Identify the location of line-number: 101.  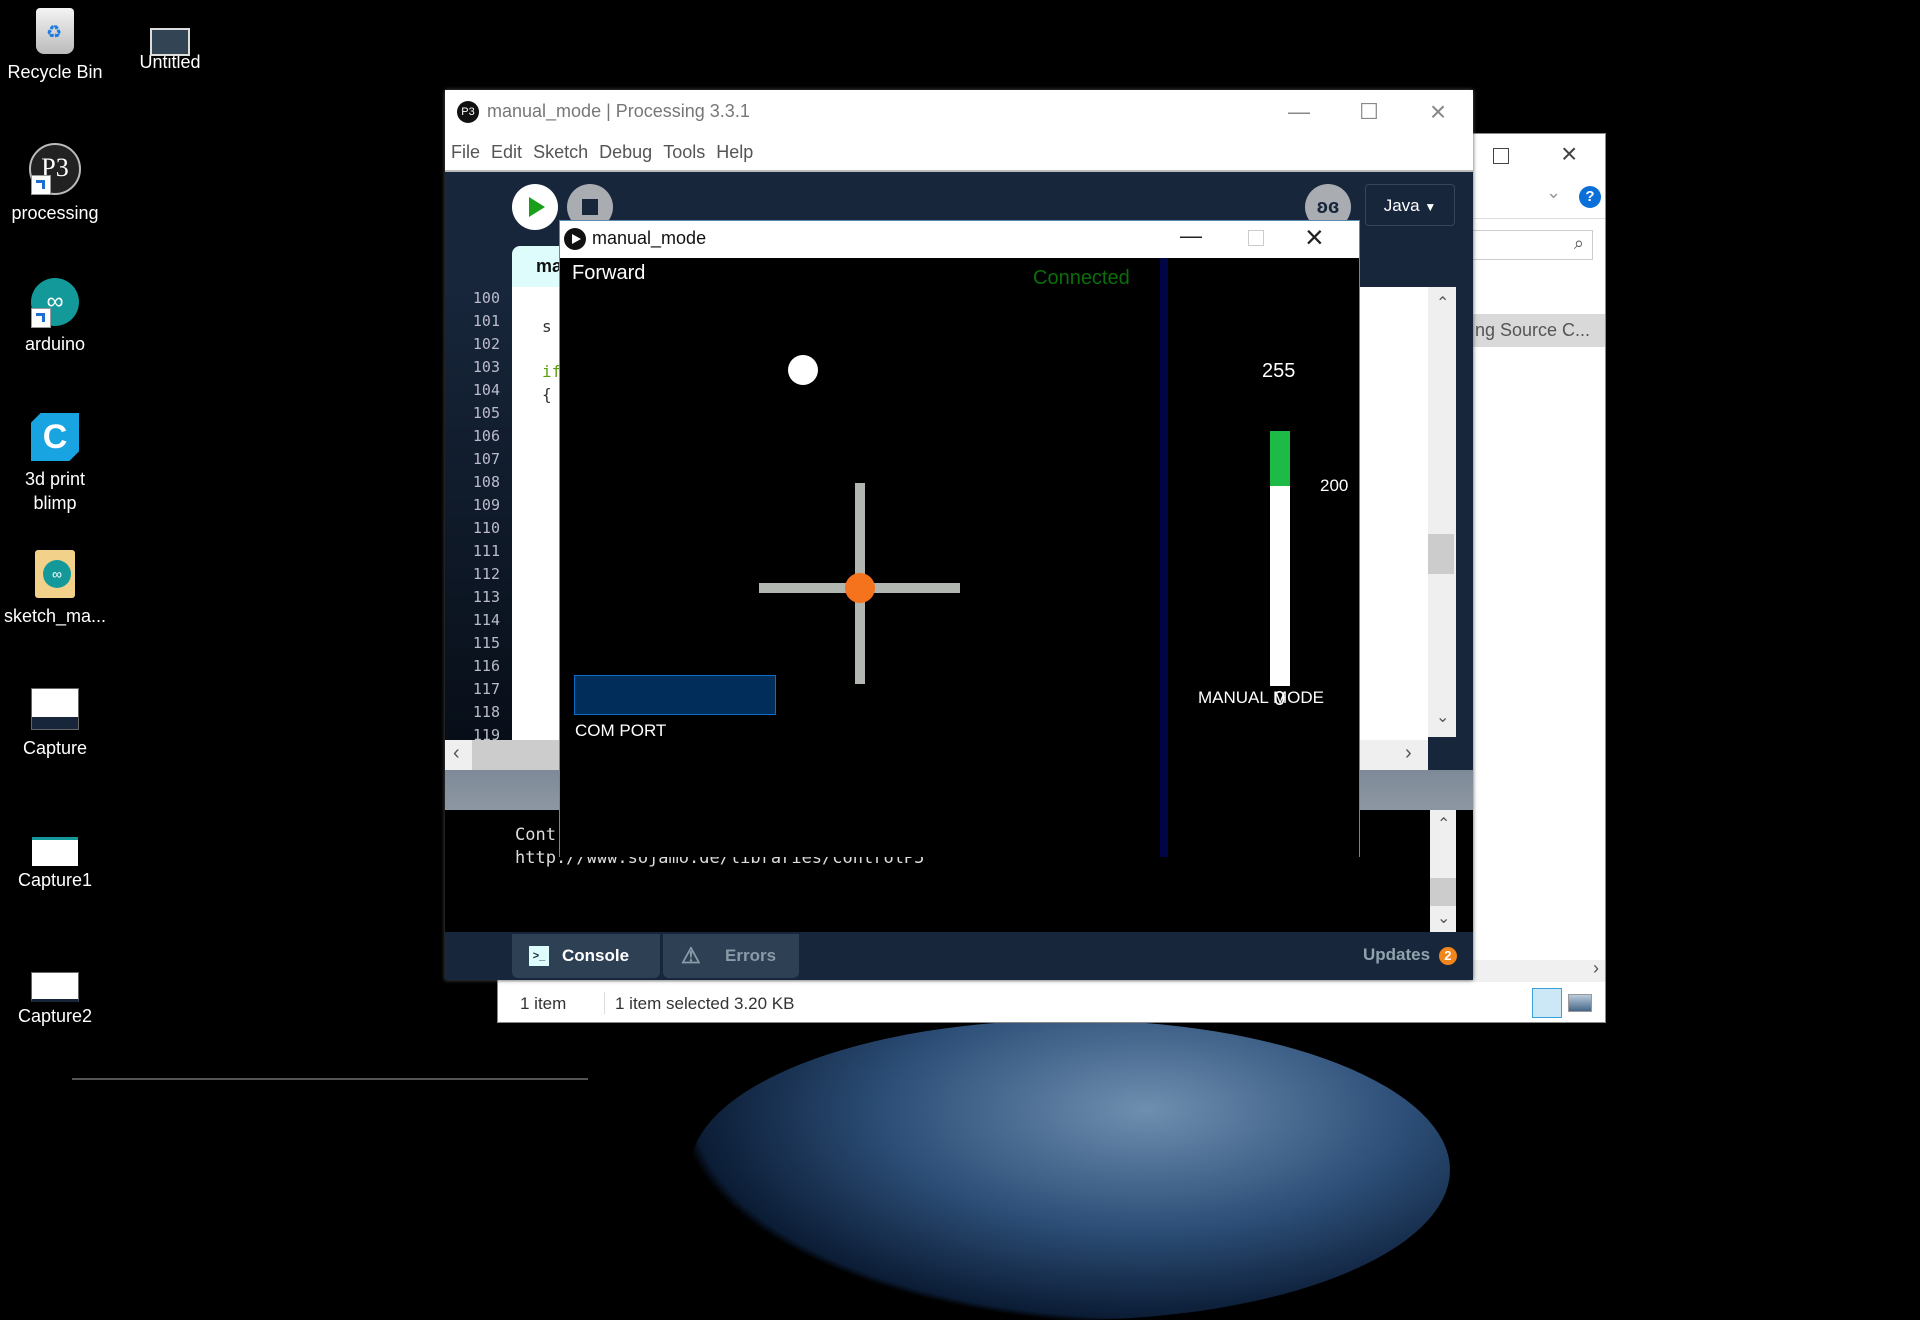
(486, 321).